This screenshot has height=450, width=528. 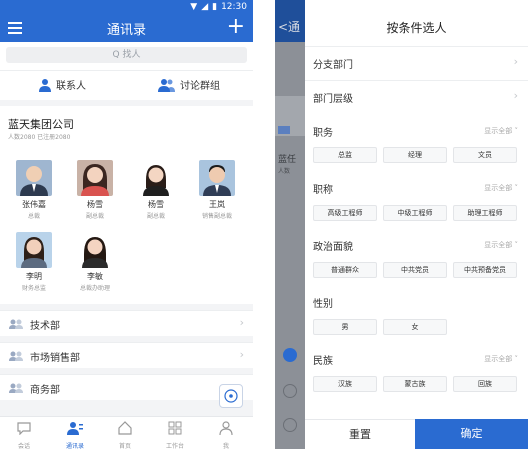 What do you see at coordinates (485, 270) in the screenshot?
I see `filter-chip: 中共预备党员` at bounding box center [485, 270].